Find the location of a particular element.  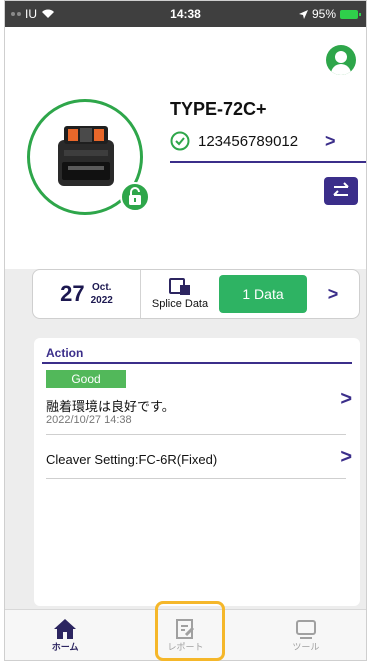

splicer-machine-icon is located at coordinates (86, 156).